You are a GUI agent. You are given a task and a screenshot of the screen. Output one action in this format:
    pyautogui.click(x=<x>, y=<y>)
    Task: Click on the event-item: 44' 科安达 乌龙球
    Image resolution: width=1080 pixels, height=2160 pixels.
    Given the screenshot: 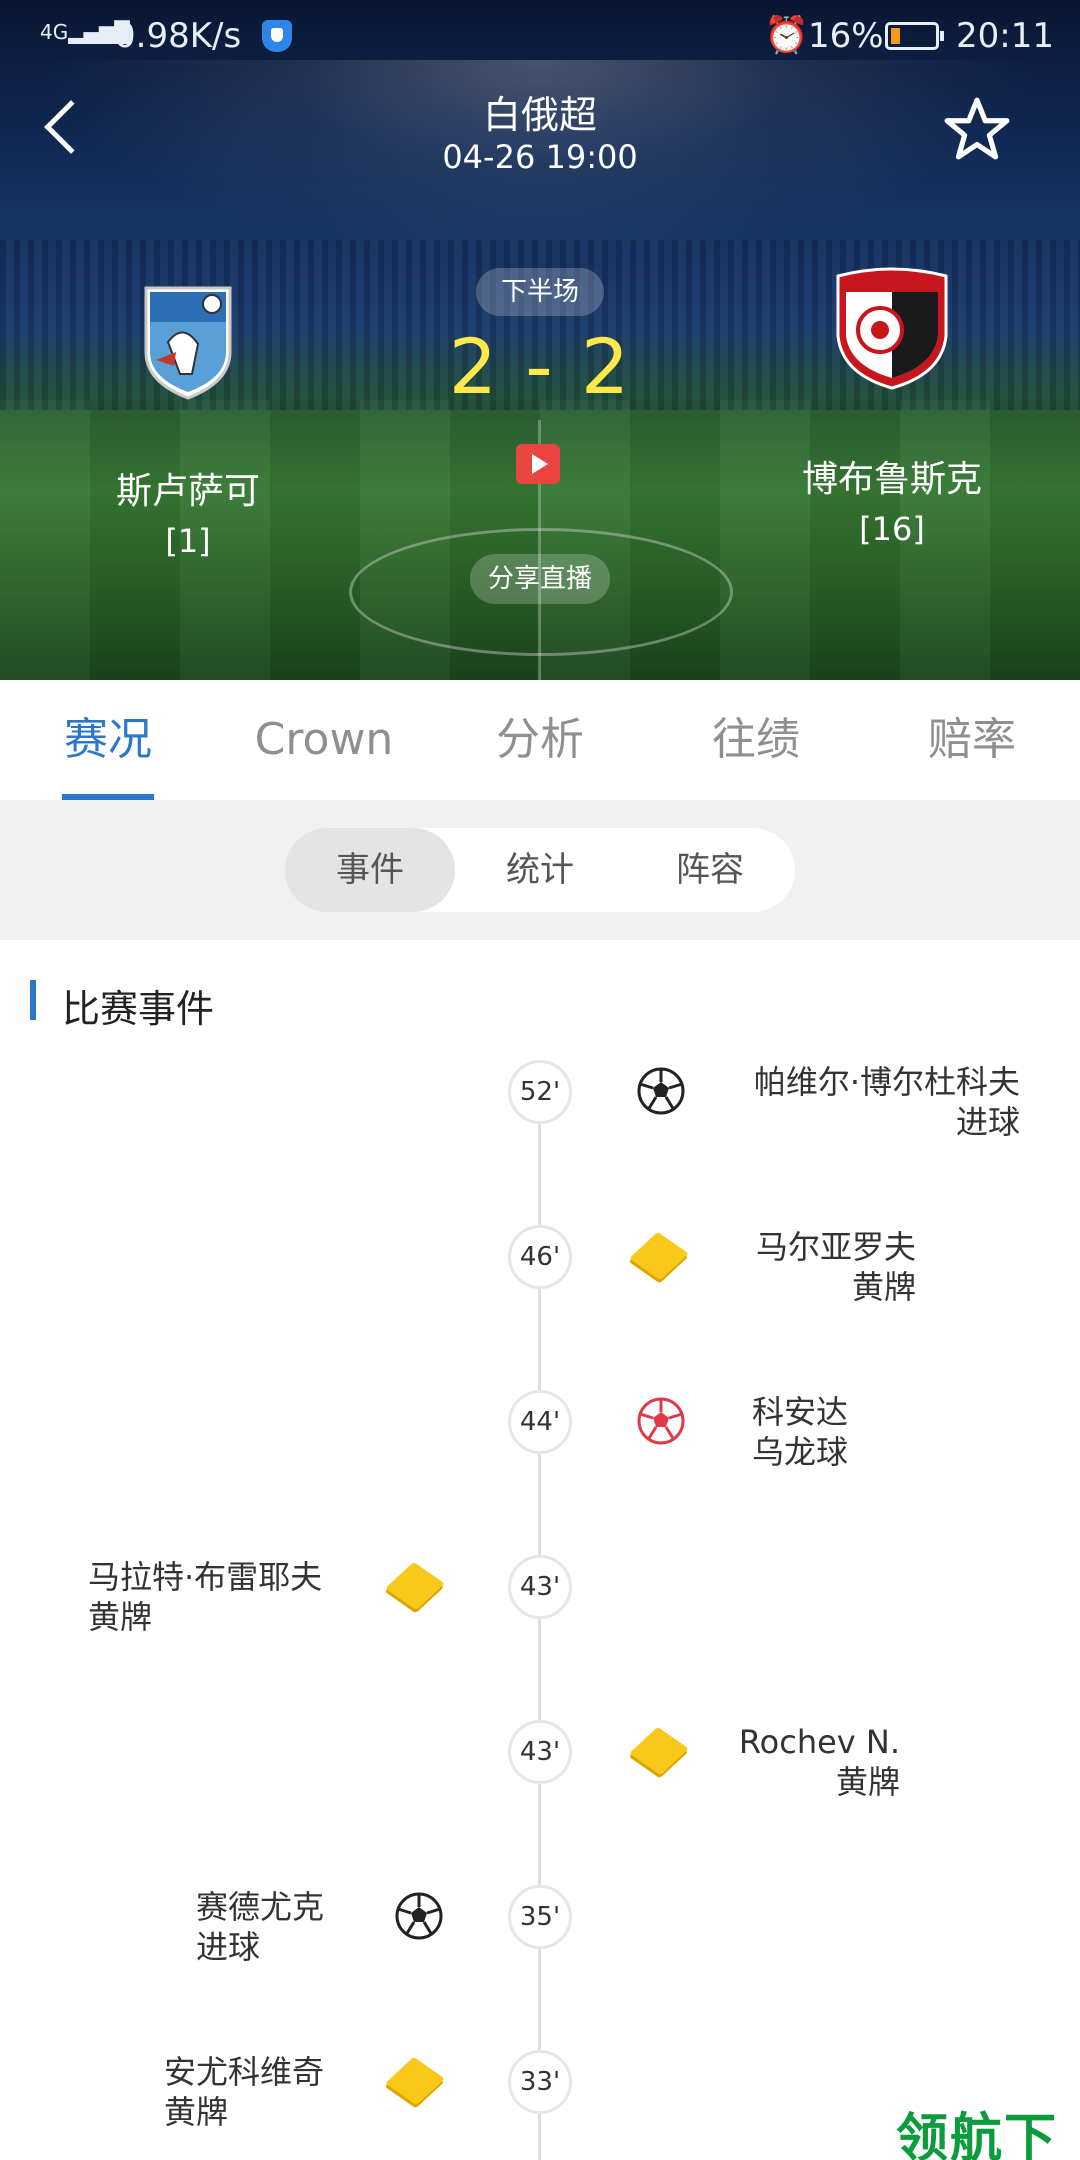 What is the action you would take?
    pyautogui.click(x=540, y=1470)
    